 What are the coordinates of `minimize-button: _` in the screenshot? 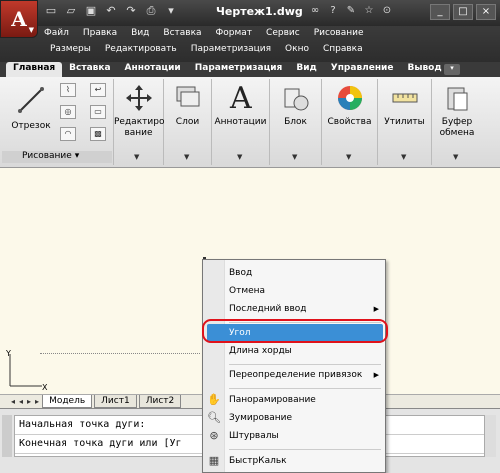 It's located at (440, 12).